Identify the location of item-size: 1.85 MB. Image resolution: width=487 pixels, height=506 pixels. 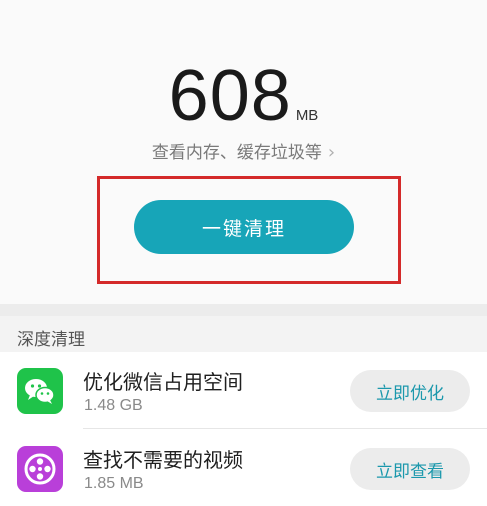
(114, 483).